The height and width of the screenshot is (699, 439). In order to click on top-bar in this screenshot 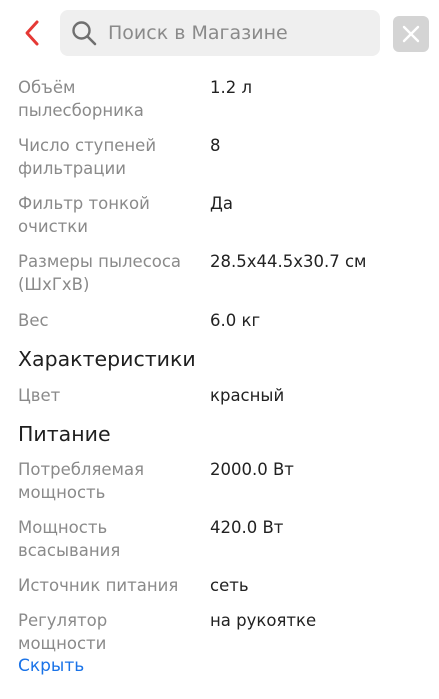, I will do `click(219, 33)`.